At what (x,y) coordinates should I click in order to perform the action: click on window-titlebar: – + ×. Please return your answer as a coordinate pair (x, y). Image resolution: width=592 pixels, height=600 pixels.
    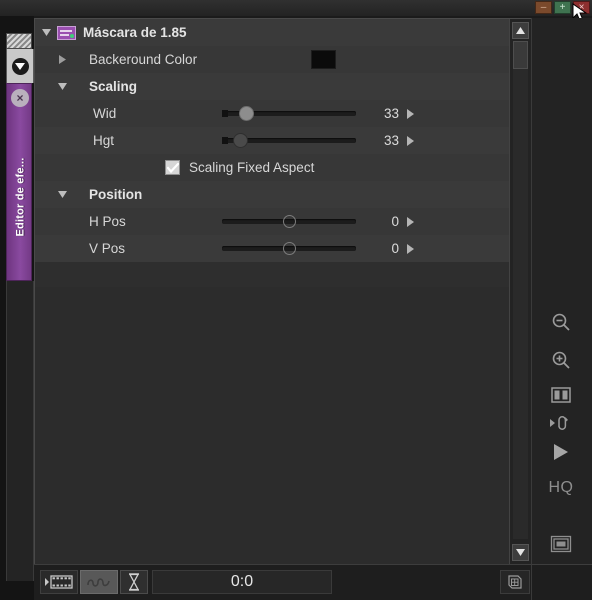
    Looking at the image, I should click on (296, 8).